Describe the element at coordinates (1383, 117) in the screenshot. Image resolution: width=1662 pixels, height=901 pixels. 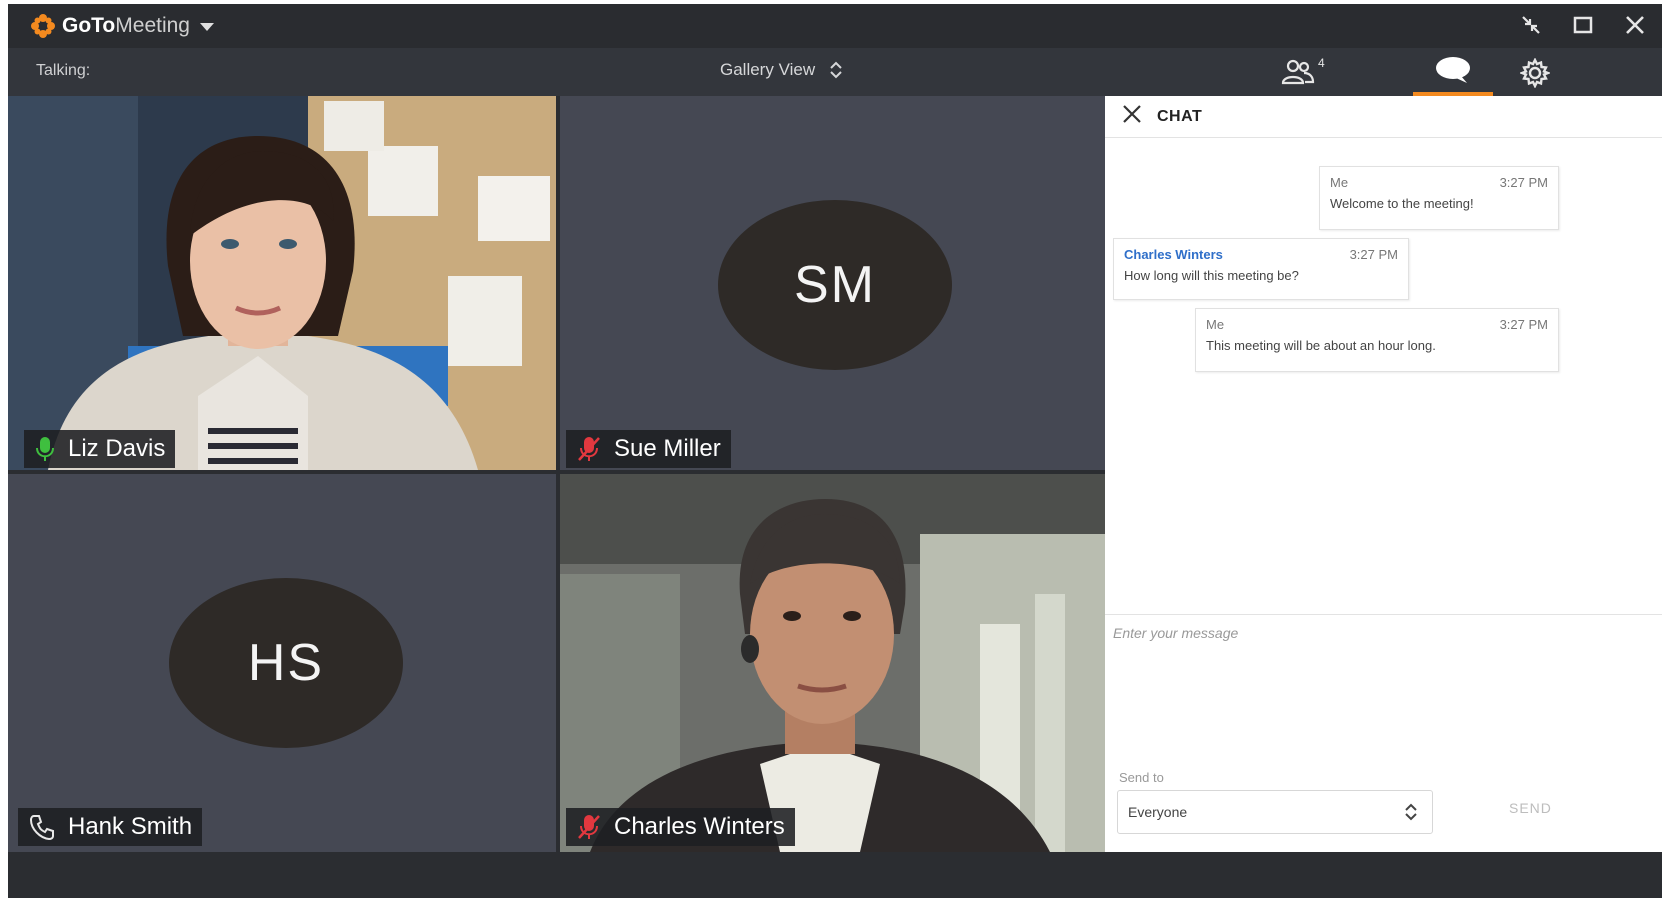
I see `chat-header: CHAT` at that location.